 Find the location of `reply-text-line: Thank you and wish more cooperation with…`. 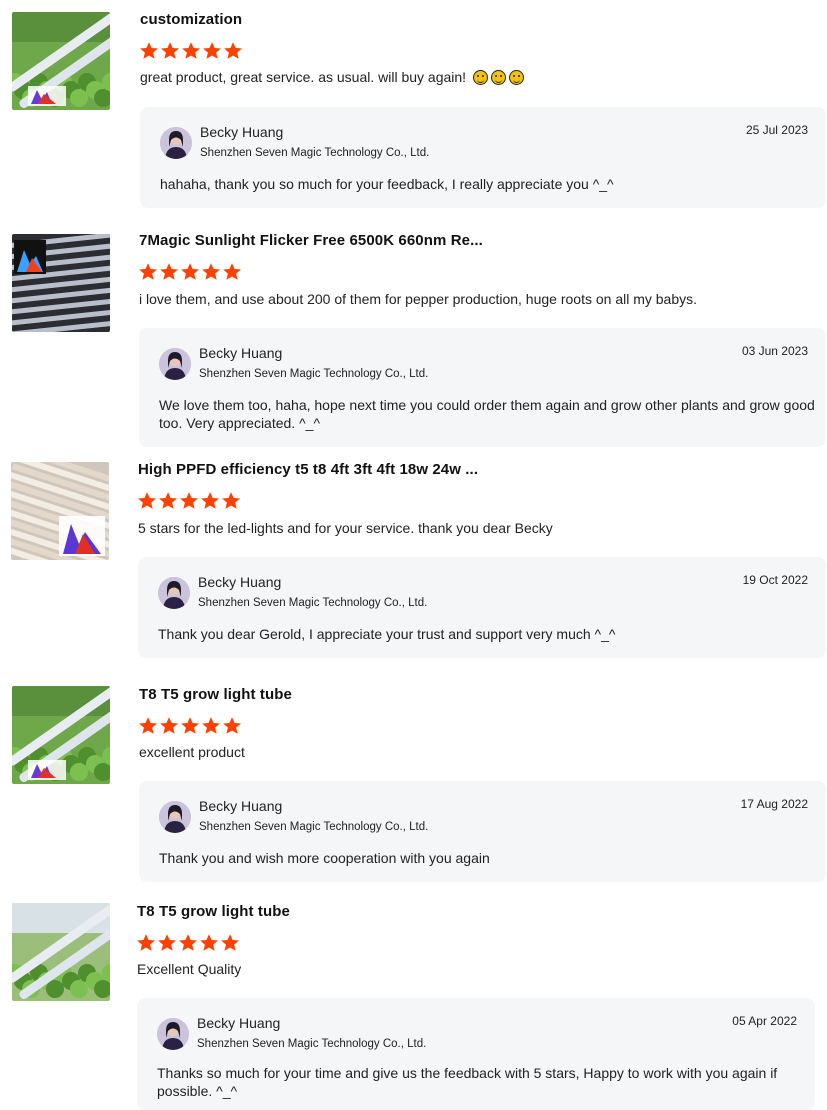

reply-text-line: Thank you and wish more cooperation with… is located at coordinates (324, 858).